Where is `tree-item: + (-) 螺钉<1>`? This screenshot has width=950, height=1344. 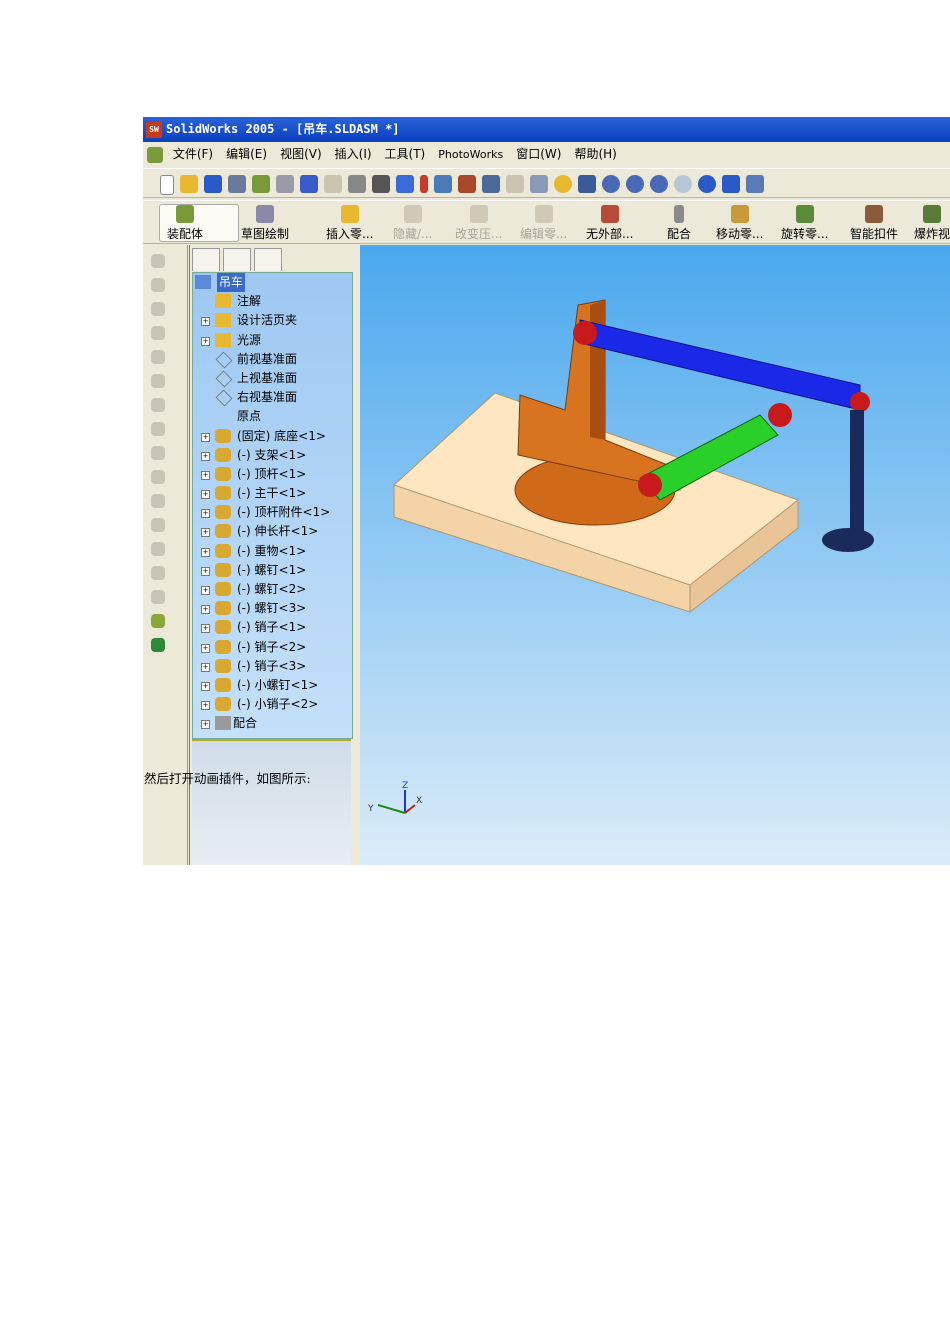
tree-item: + (-) 螺钉<1> is located at coordinates (272, 570).